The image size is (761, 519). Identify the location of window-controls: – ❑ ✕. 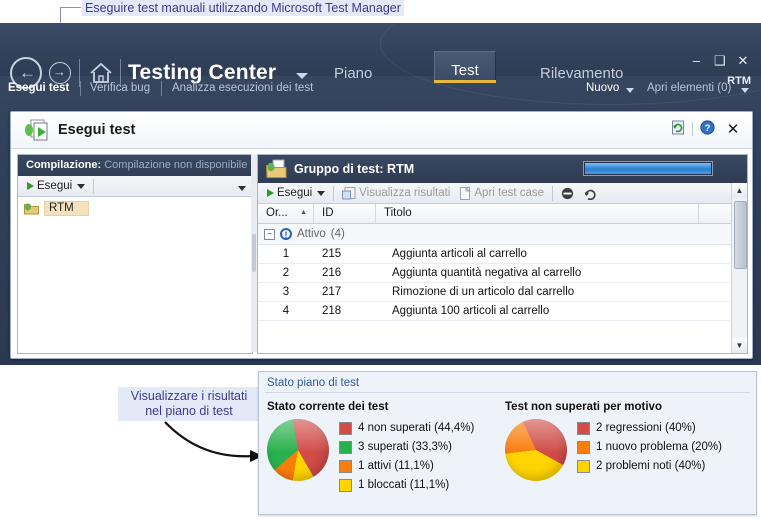
(719, 61).